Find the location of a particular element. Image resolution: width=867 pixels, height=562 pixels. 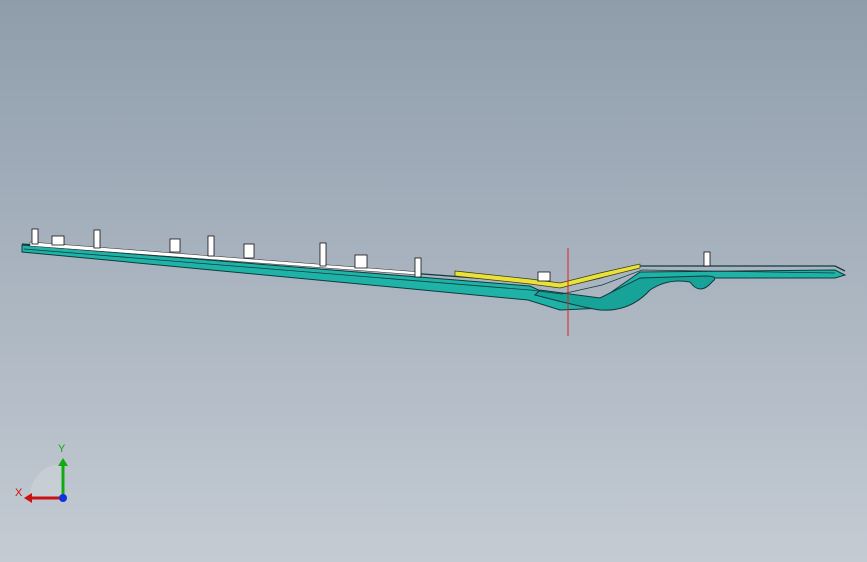

axis-triad is located at coordinates (46, 480).